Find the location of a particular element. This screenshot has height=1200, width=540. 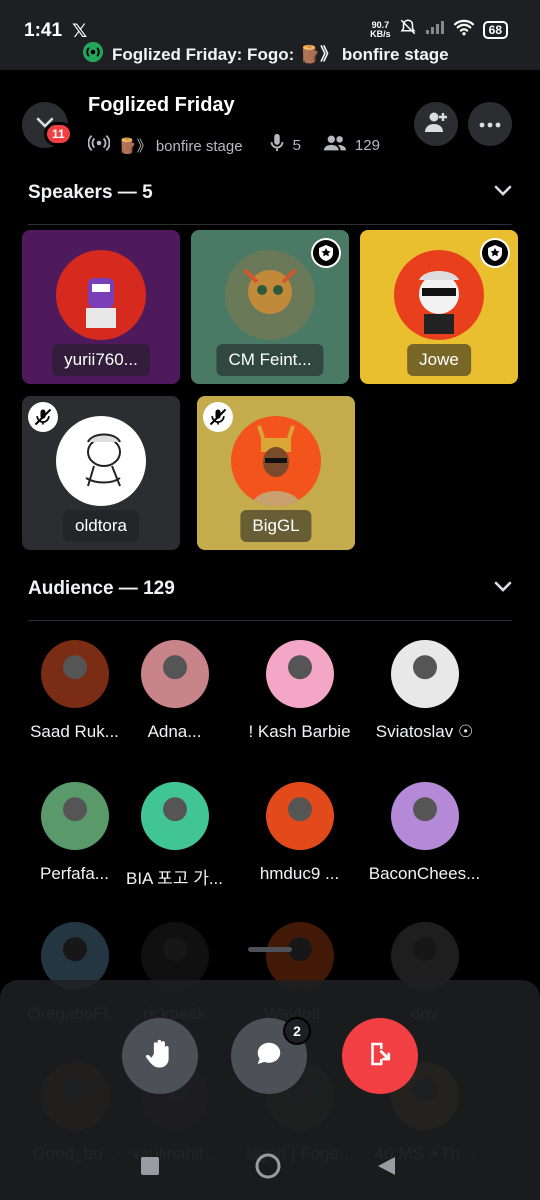

stage-name: 🪵》 bonfire stage is located at coordinates (180, 146).